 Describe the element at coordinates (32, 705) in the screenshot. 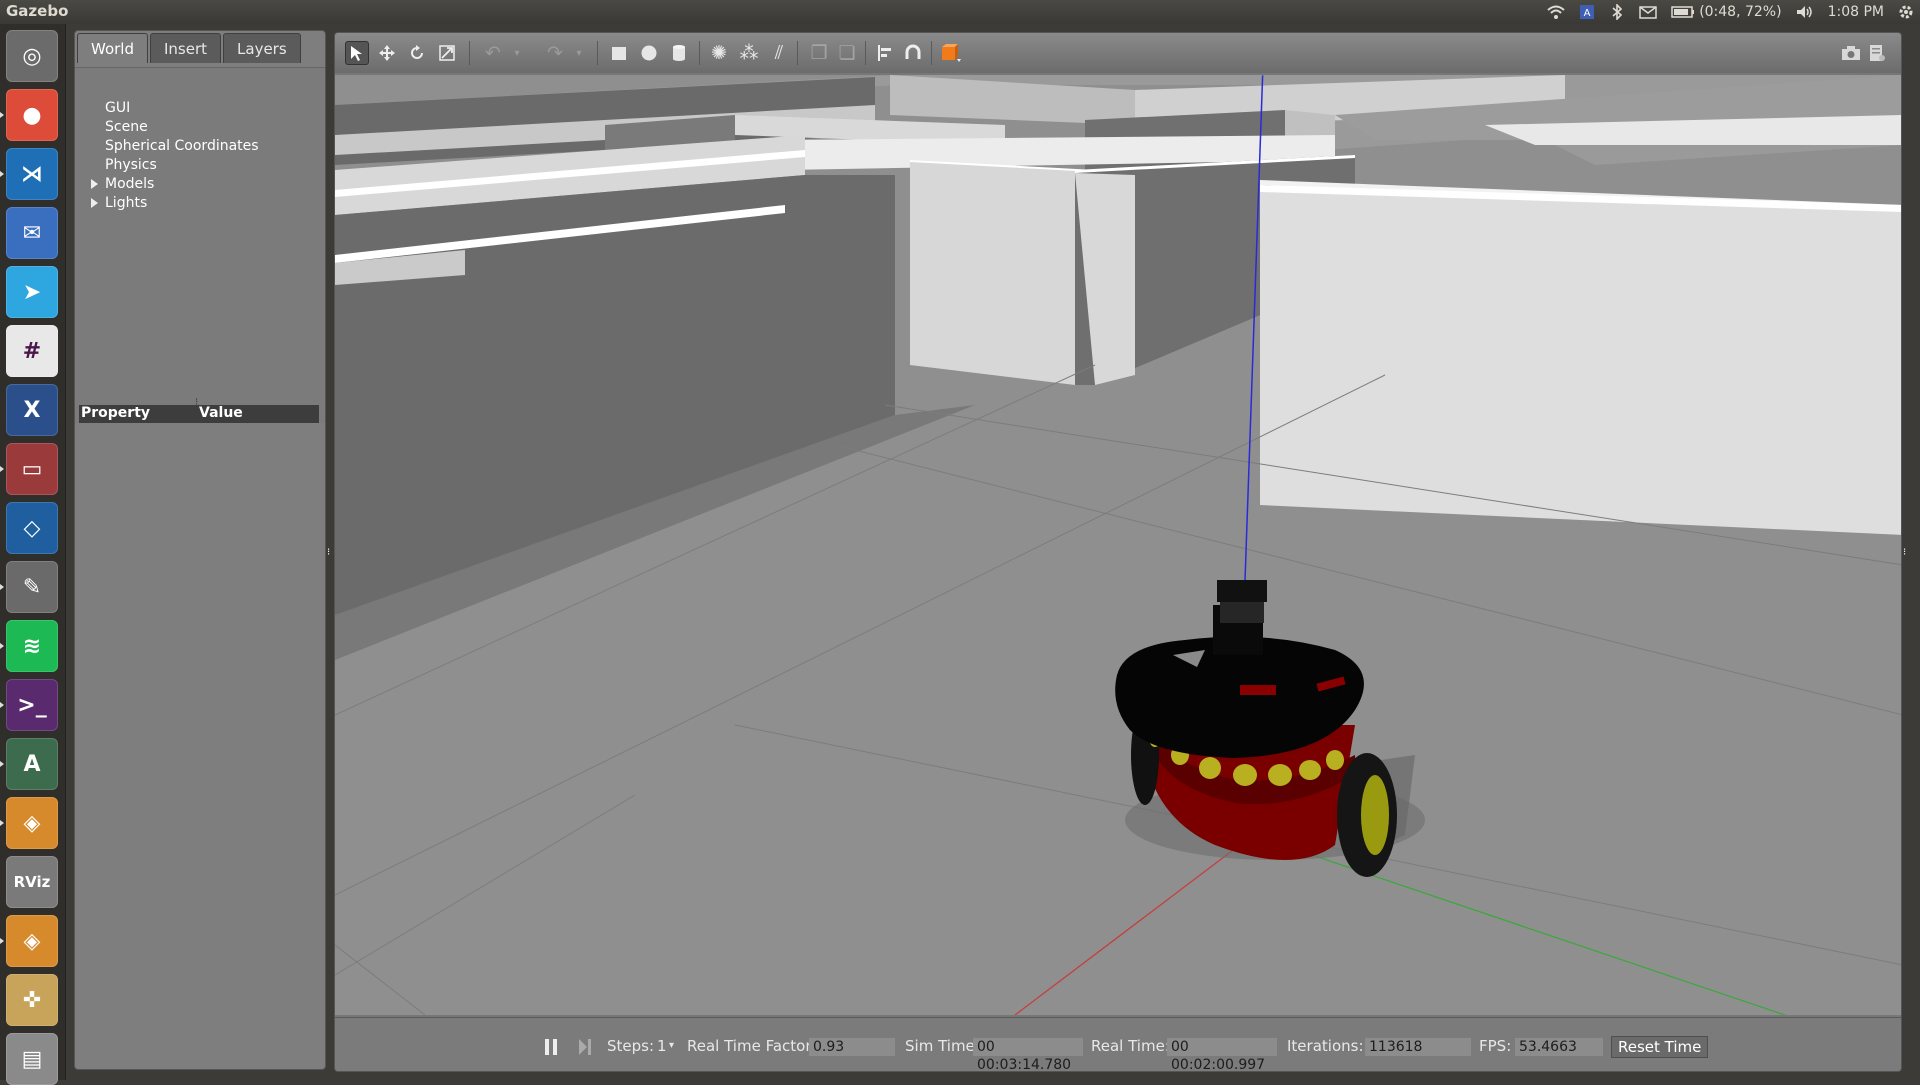

I see `launcher-terminal-icon: >_` at that location.